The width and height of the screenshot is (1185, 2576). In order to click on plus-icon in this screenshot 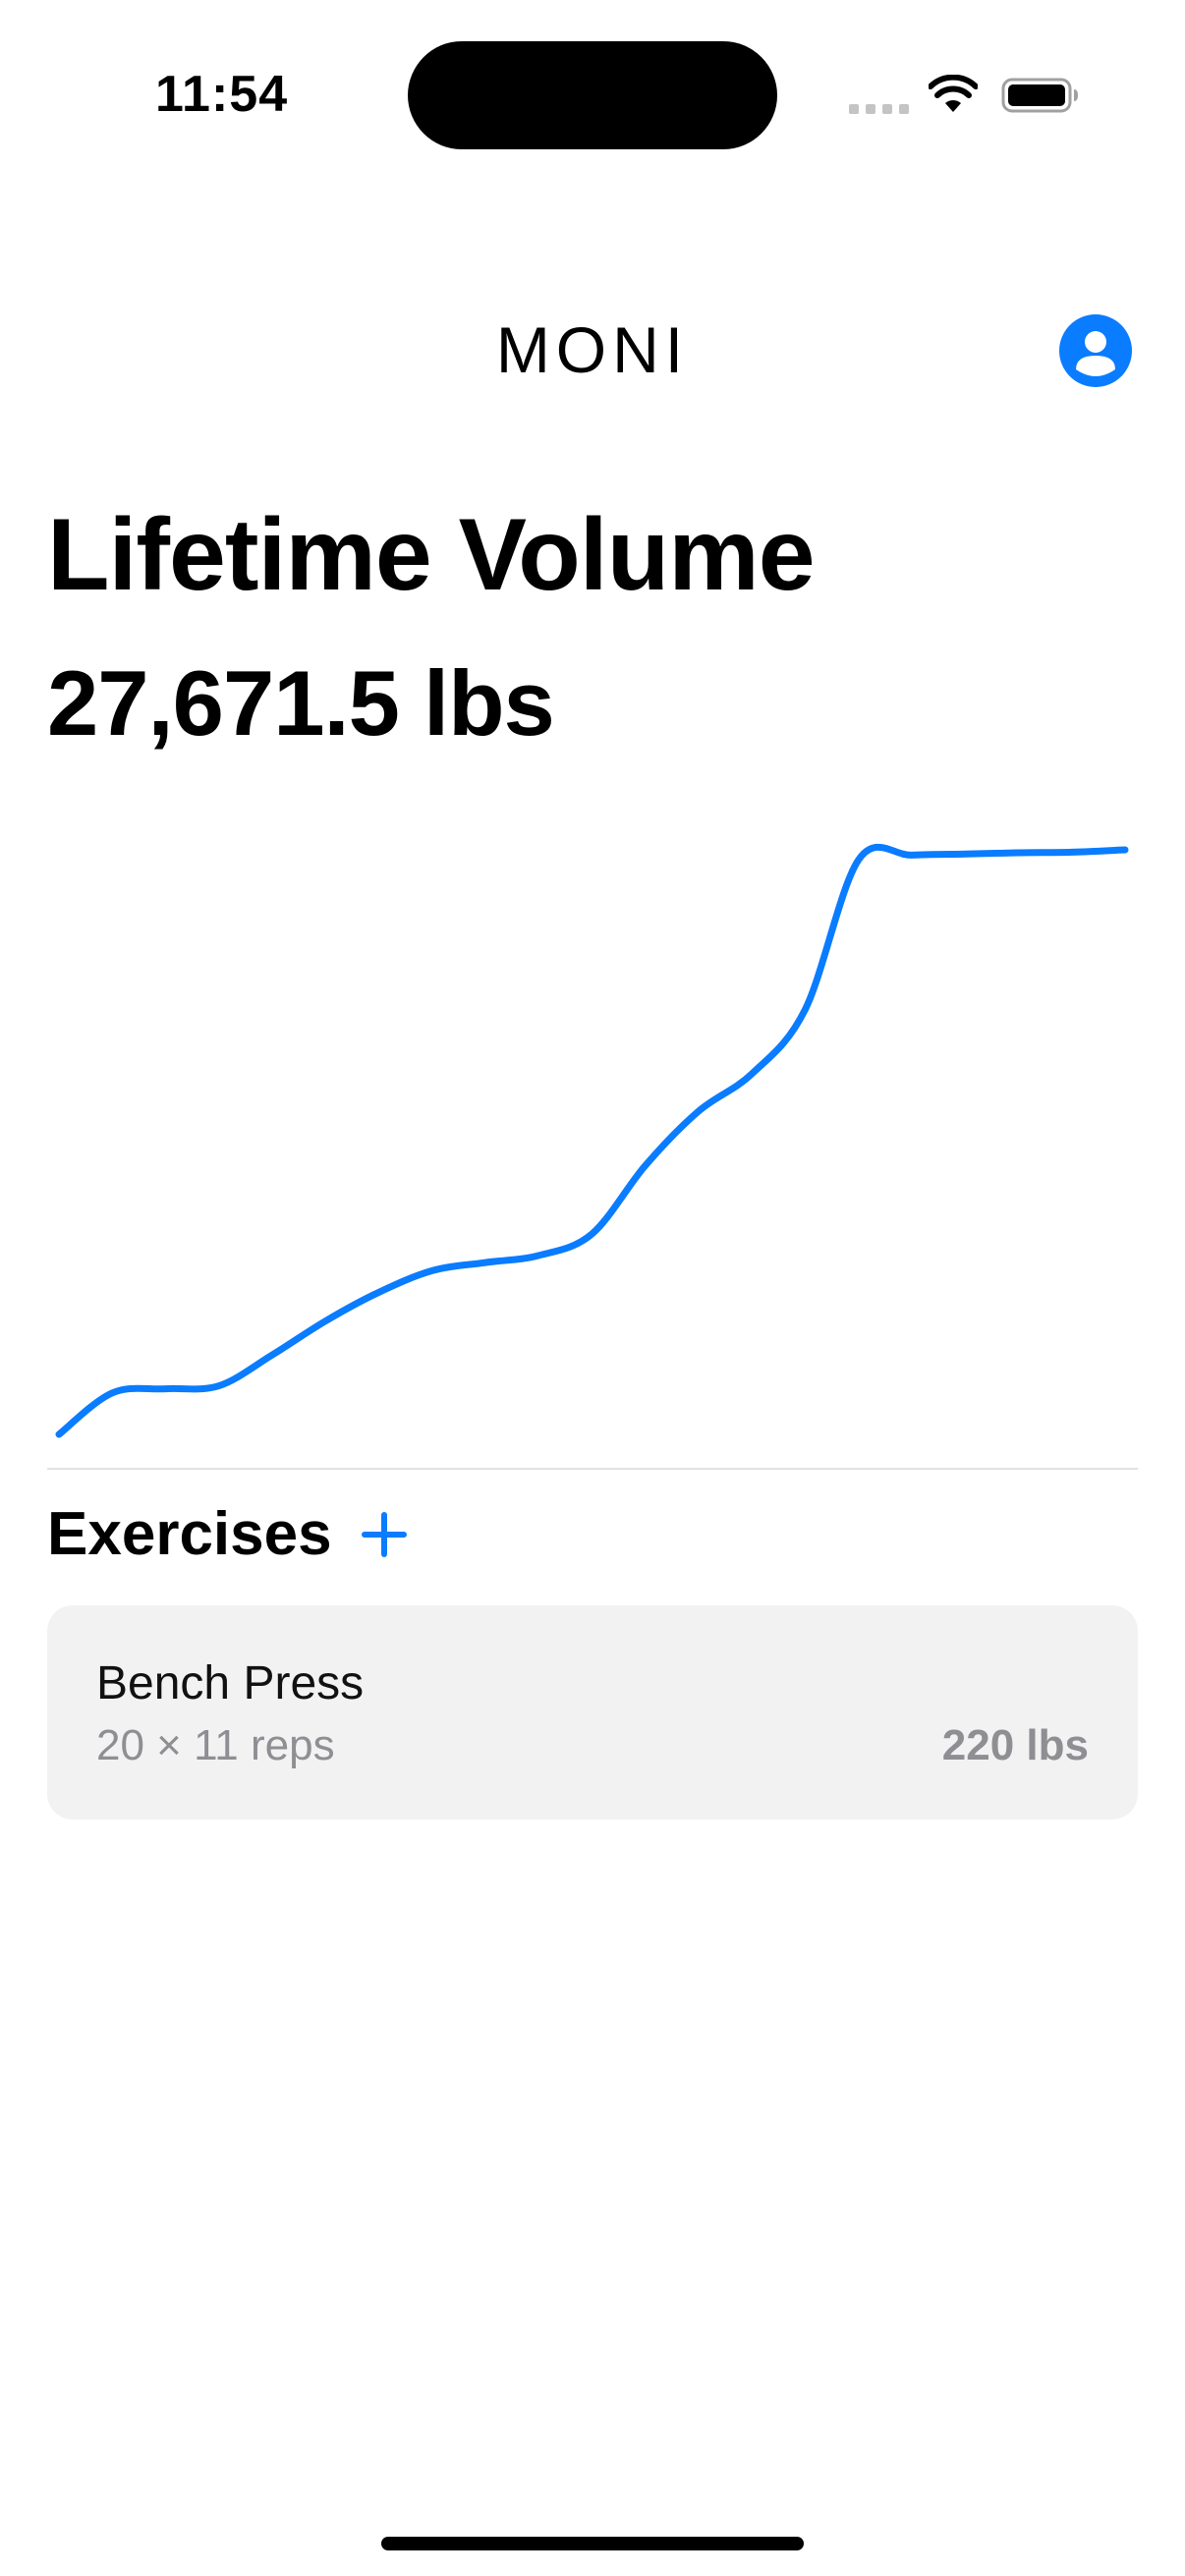, I will do `click(384, 1534)`.